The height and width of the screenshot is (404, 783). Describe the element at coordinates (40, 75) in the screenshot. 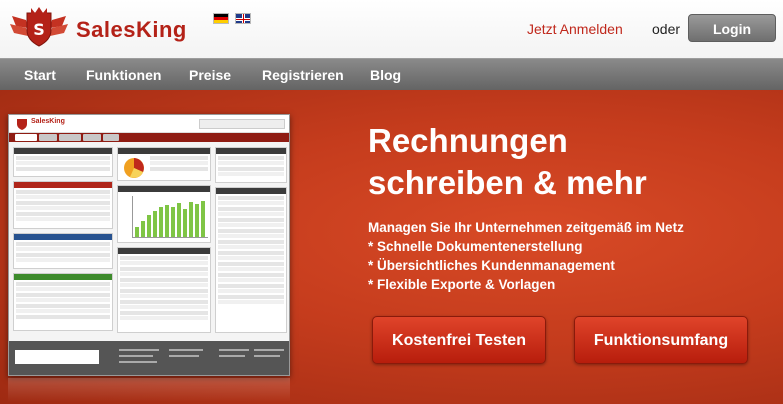

I see `nav-item-start: Start` at that location.